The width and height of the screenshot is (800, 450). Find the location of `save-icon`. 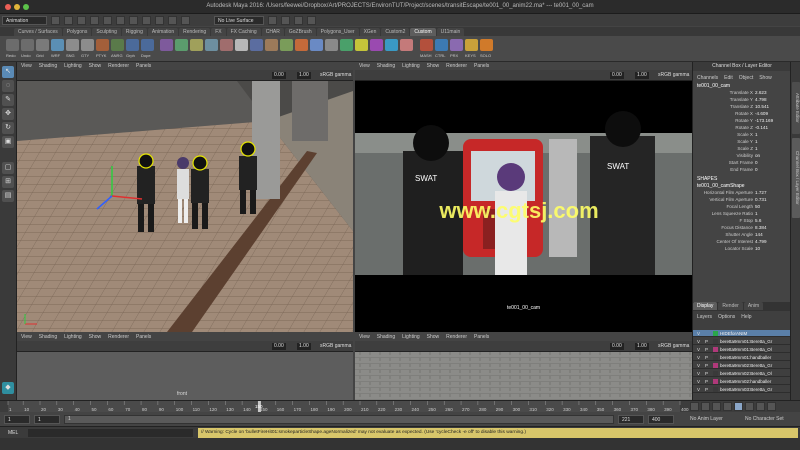

save-icon is located at coordinates (68, 20).